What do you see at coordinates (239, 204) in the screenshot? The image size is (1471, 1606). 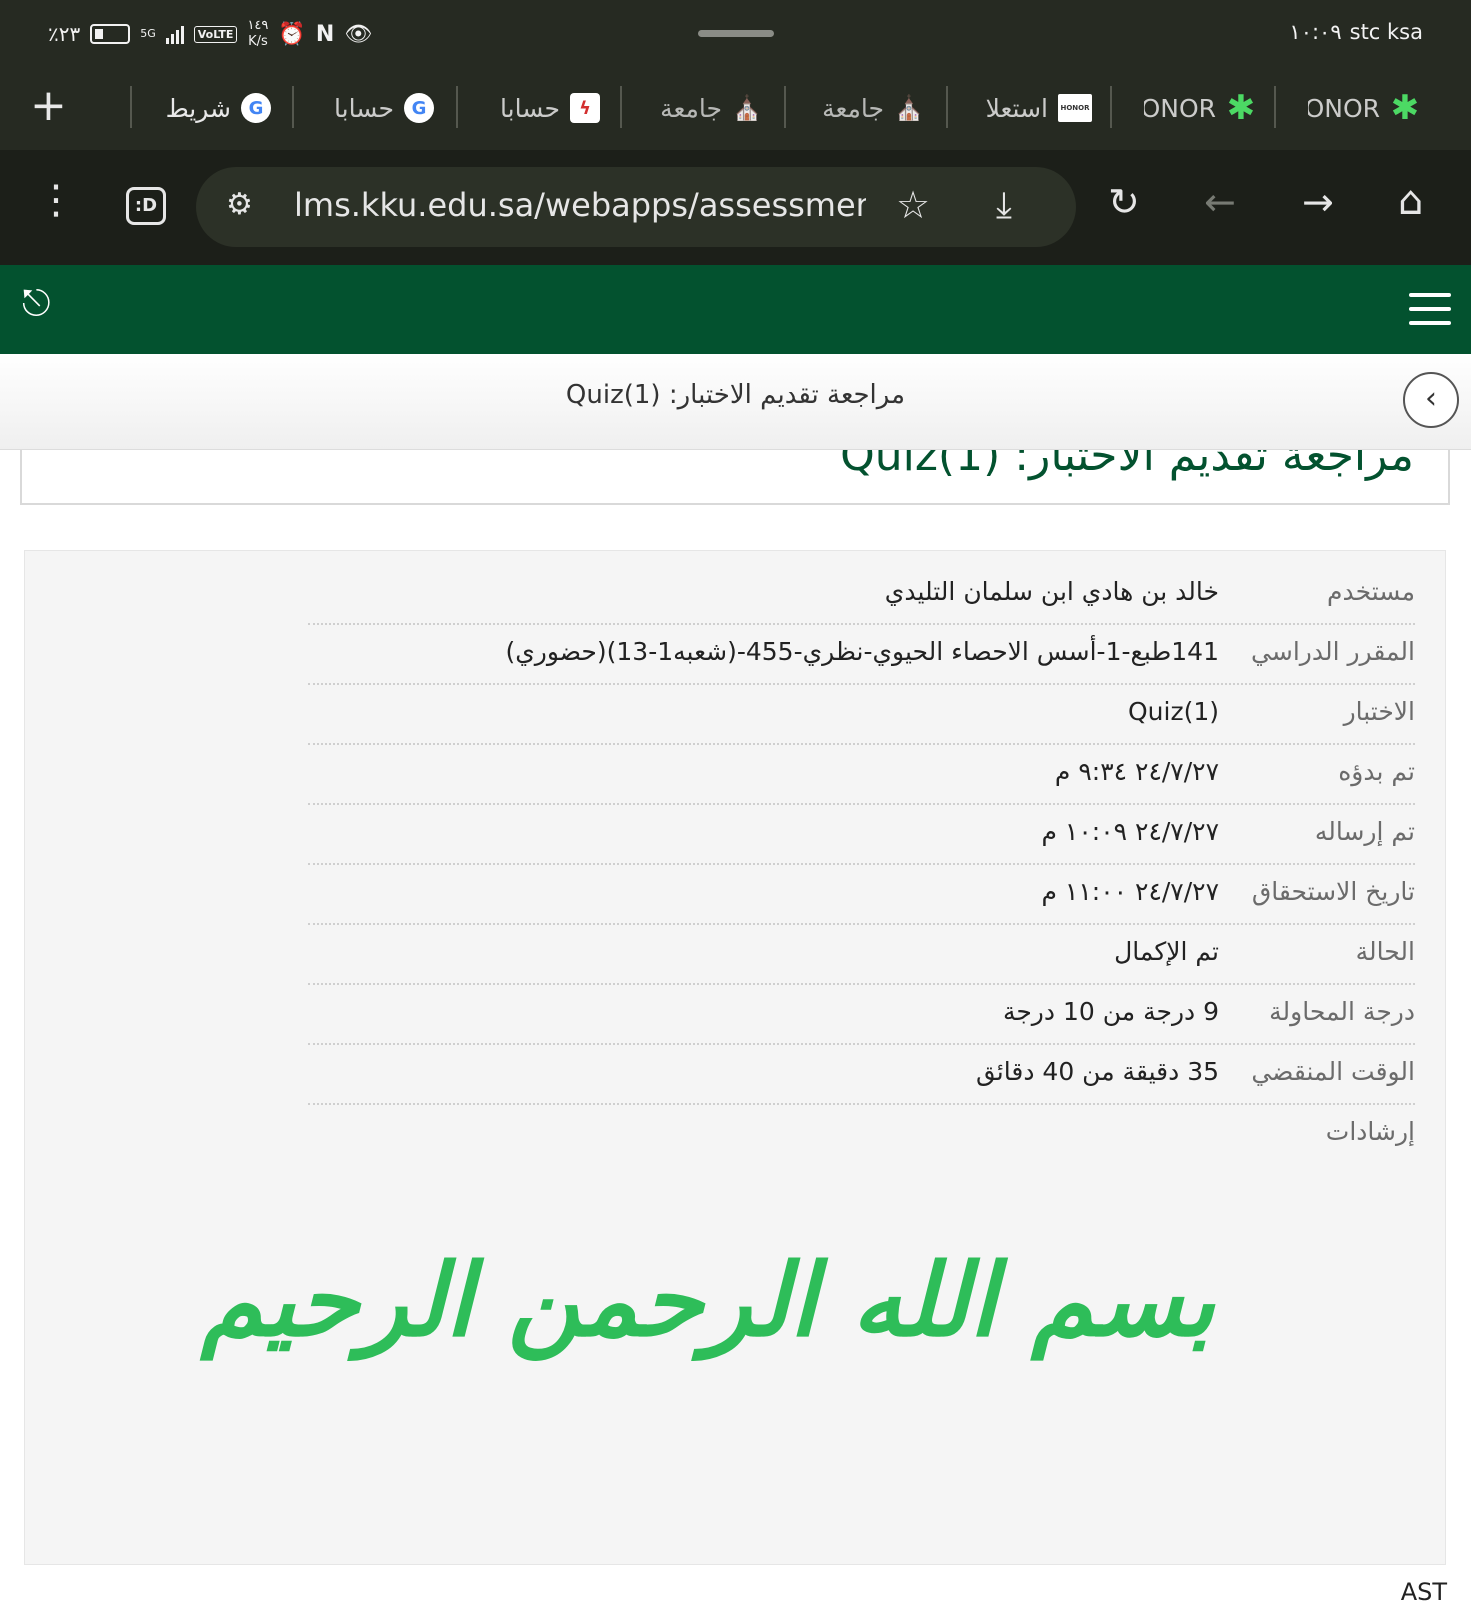 I see `site-settings-icon: ⚙` at bounding box center [239, 204].